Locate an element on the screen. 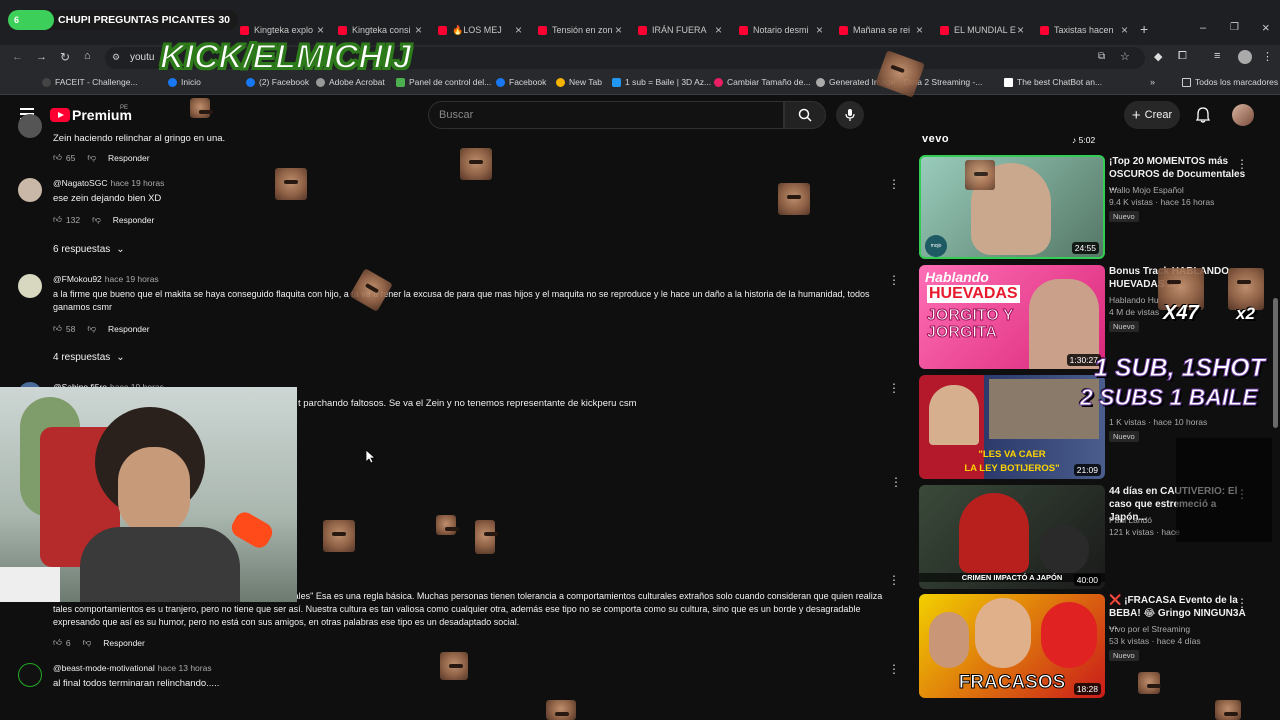 Image resolution: width=1280 pixels, height=720 pixels. video-thumbnail: CRIMEN IMPACTÓ A JAPÓN 40:00 is located at coordinates (1012, 537).